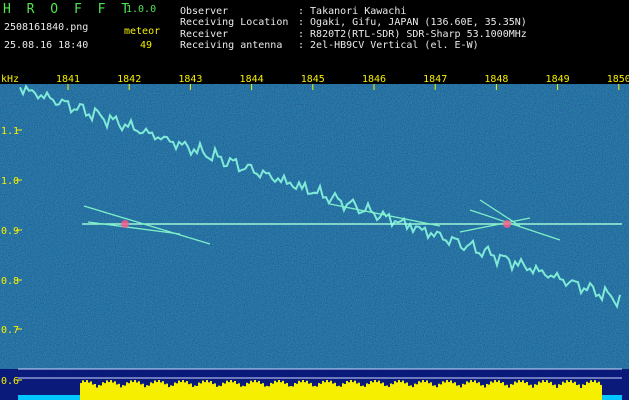 Image resolution: width=629 pixels, height=400 pixels. I want to click on time-tick-label: 1843, so click(190, 79).